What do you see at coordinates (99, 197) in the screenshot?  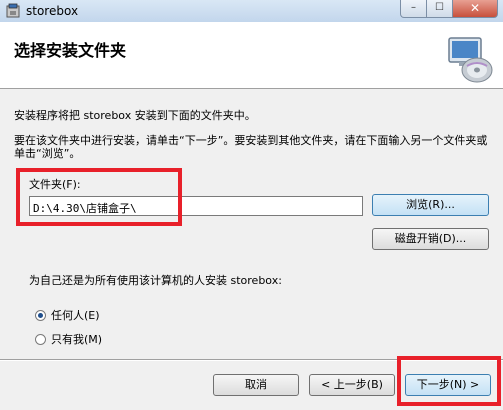 I see `folder-highlight-box` at bounding box center [99, 197].